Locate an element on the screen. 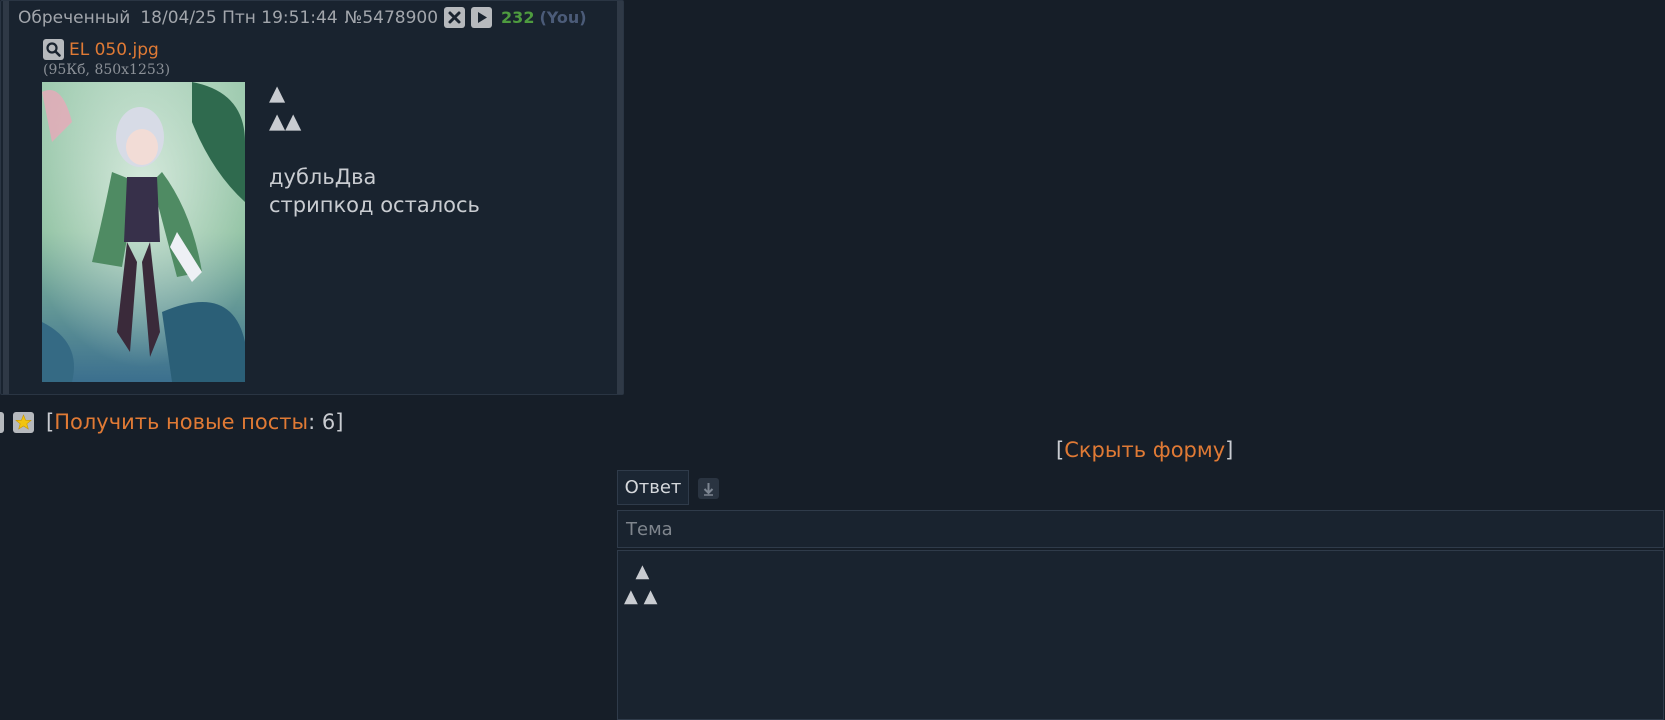  post-line: ▲ is located at coordinates (277, 93).